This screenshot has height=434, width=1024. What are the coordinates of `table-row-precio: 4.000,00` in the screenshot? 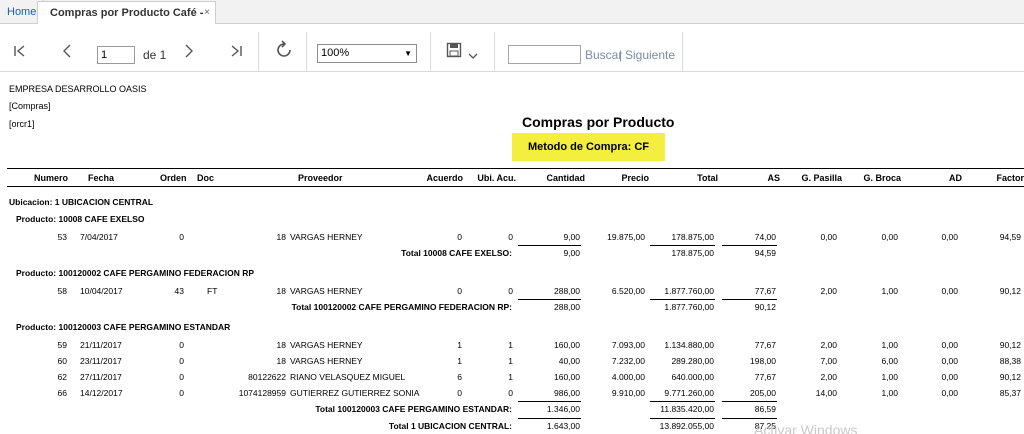 It's located at (628, 377).